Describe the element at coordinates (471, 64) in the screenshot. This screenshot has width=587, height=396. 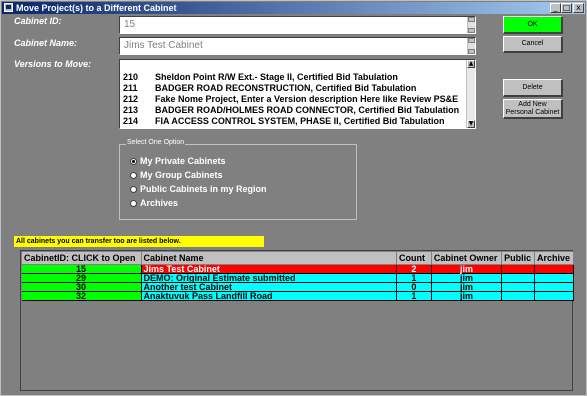
I see `scroll-up-icon: ▲` at that location.